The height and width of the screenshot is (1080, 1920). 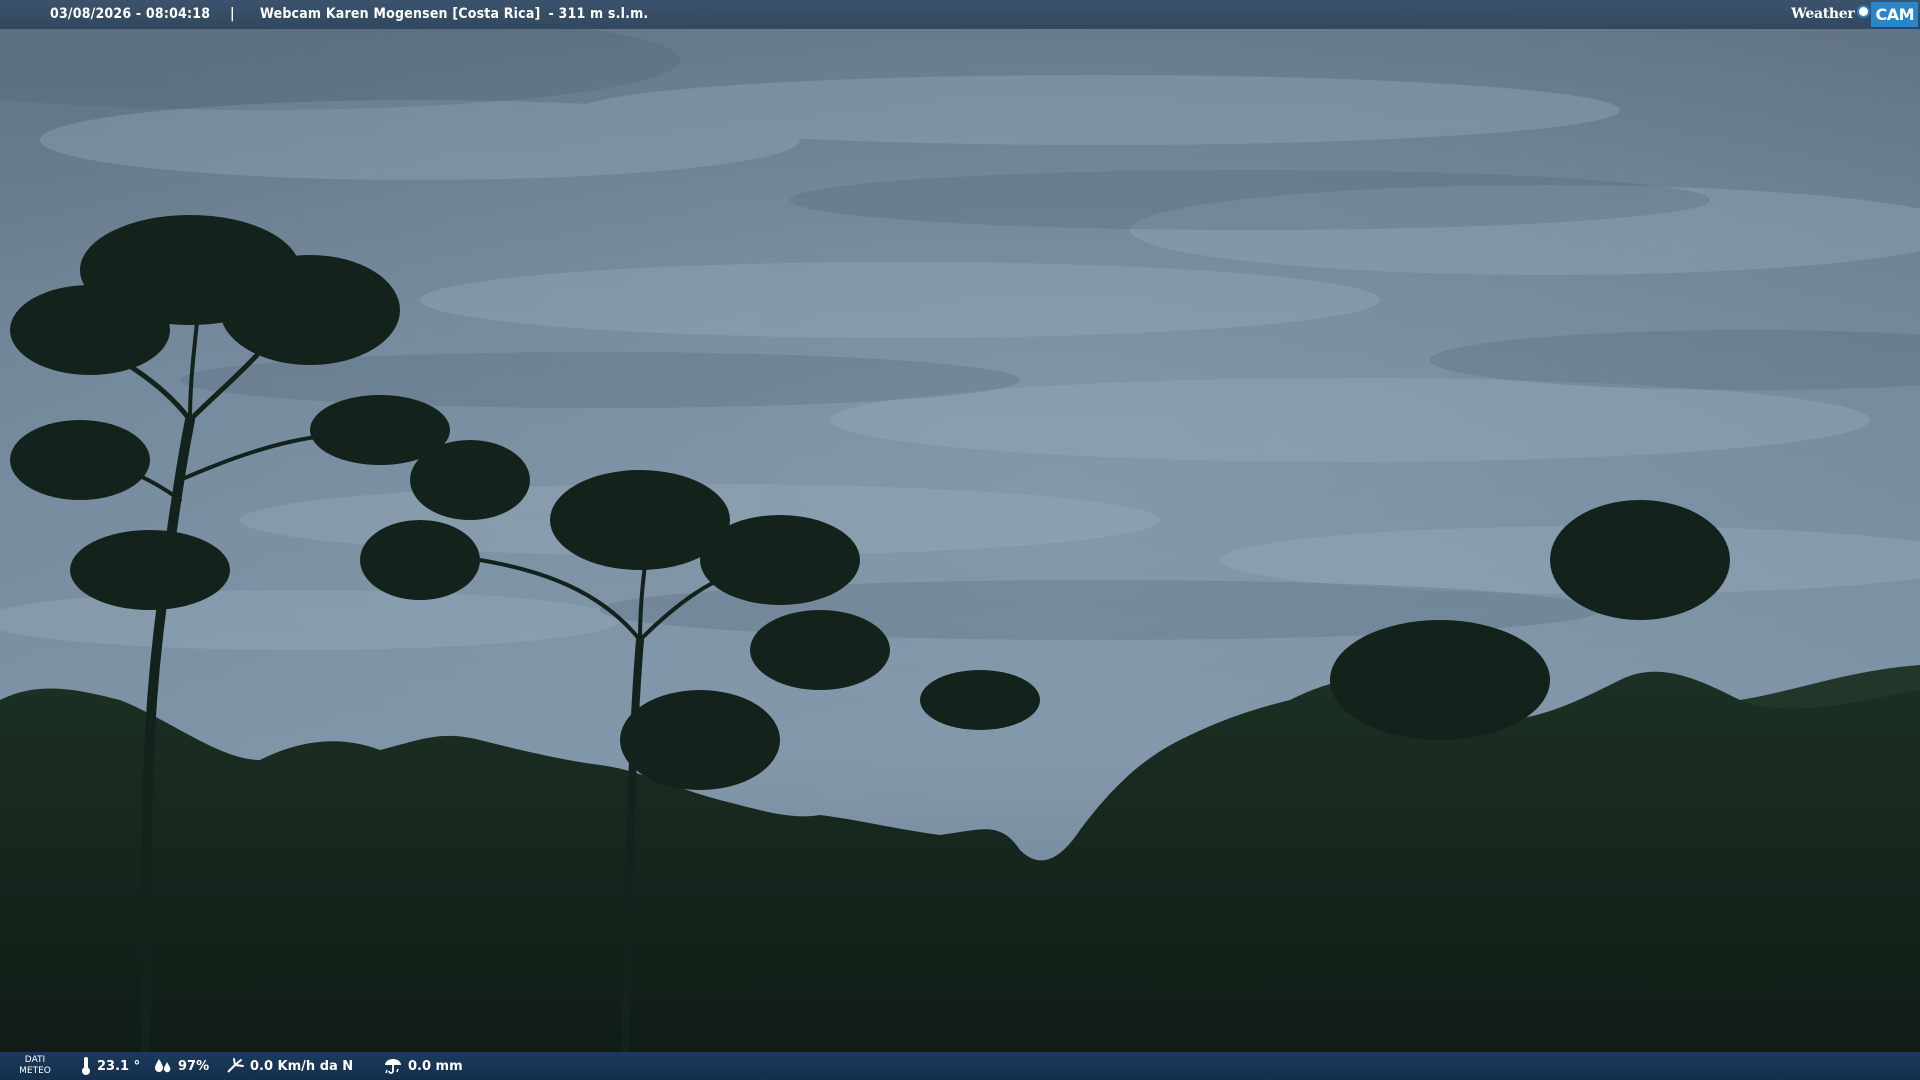 I want to click on humidity-value: 97%, so click(x=194, y=1066).